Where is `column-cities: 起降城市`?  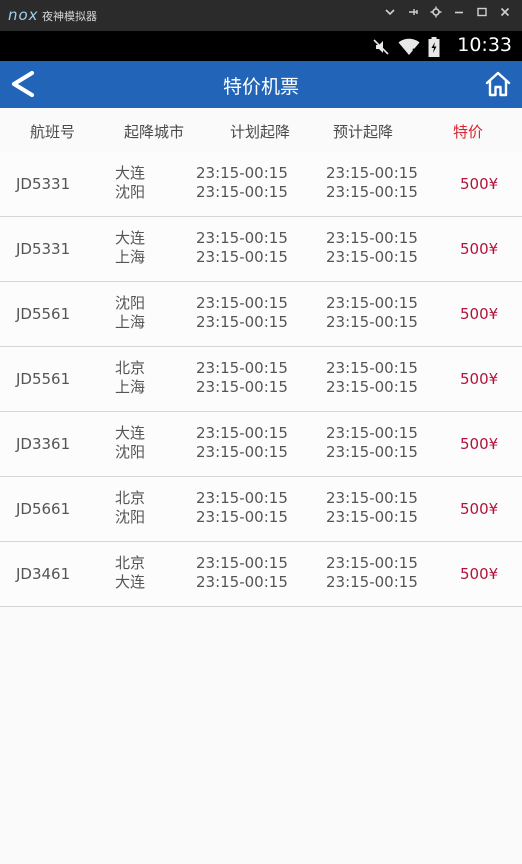 column-cities: 起降城市 is located at coordinates (154, 132).